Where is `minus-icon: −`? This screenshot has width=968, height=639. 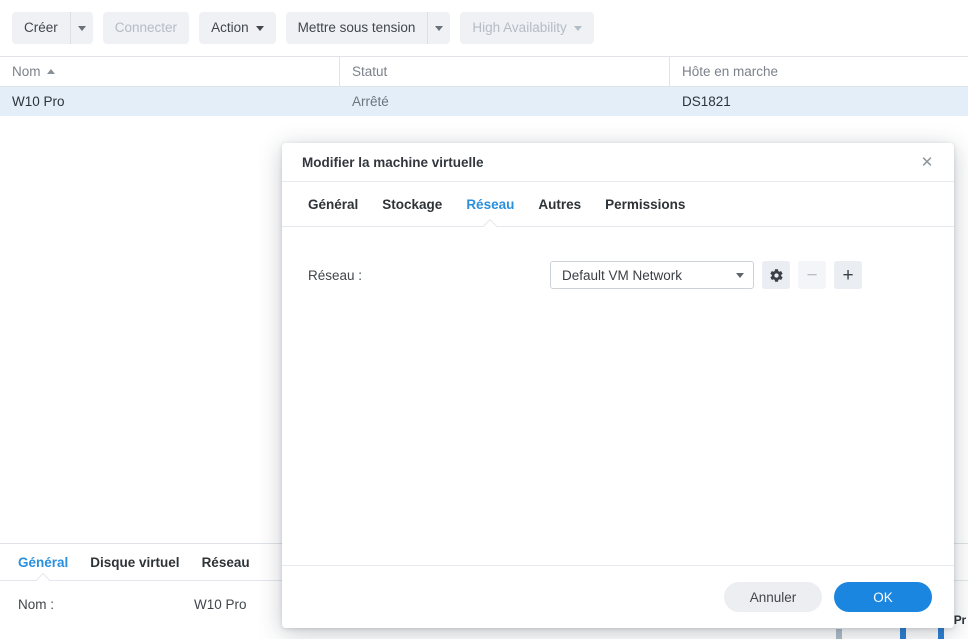 minus-icon: − is located at coordinates (812, 275).